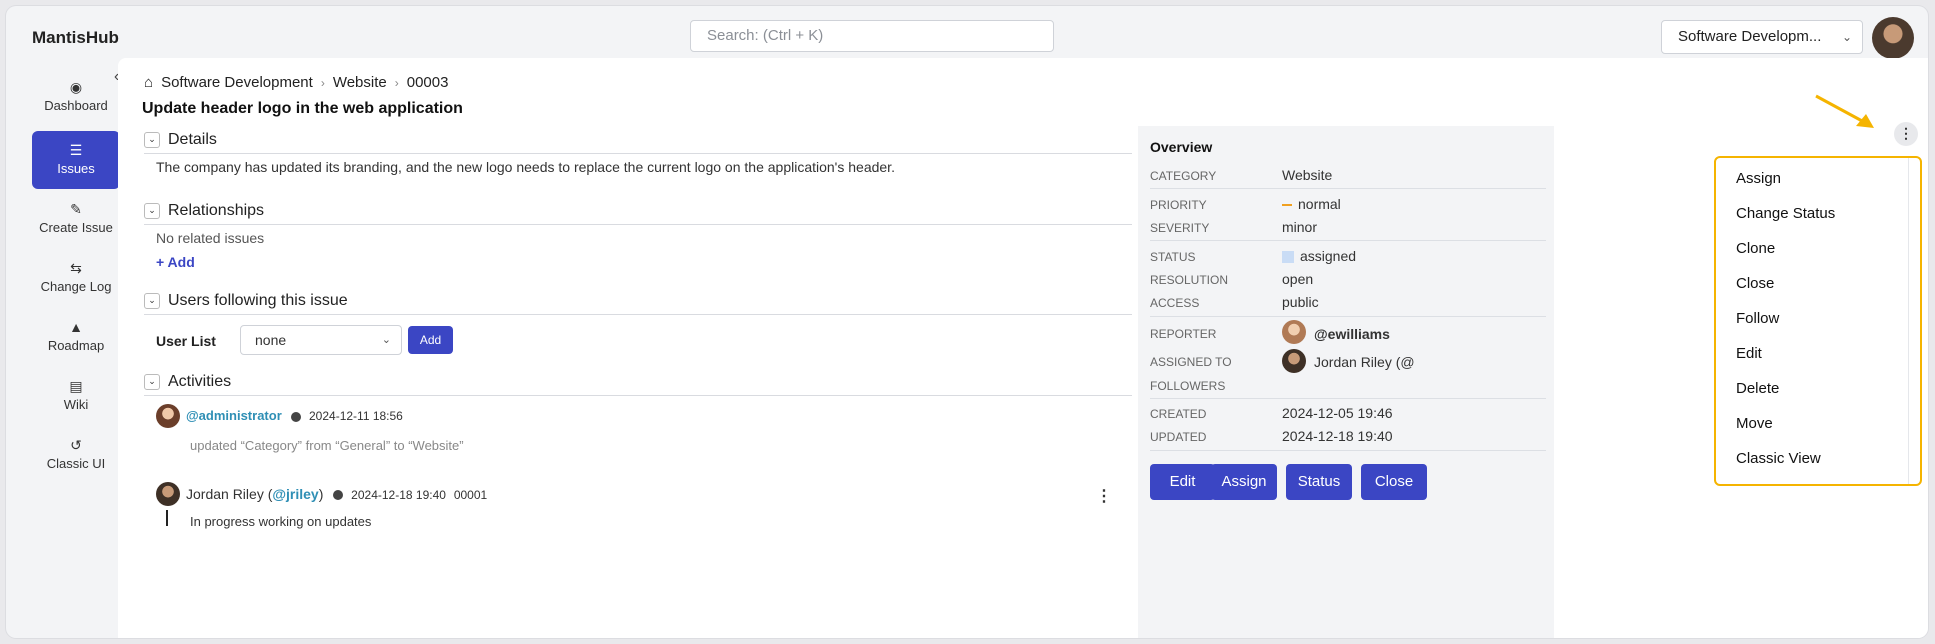 The height and width of the screenshot is (644, 1935). Describe the element at coordinates (76, 219) in the screenshot. I see `sidebar-item-create-issue: ✎ Create Issue` at that location.